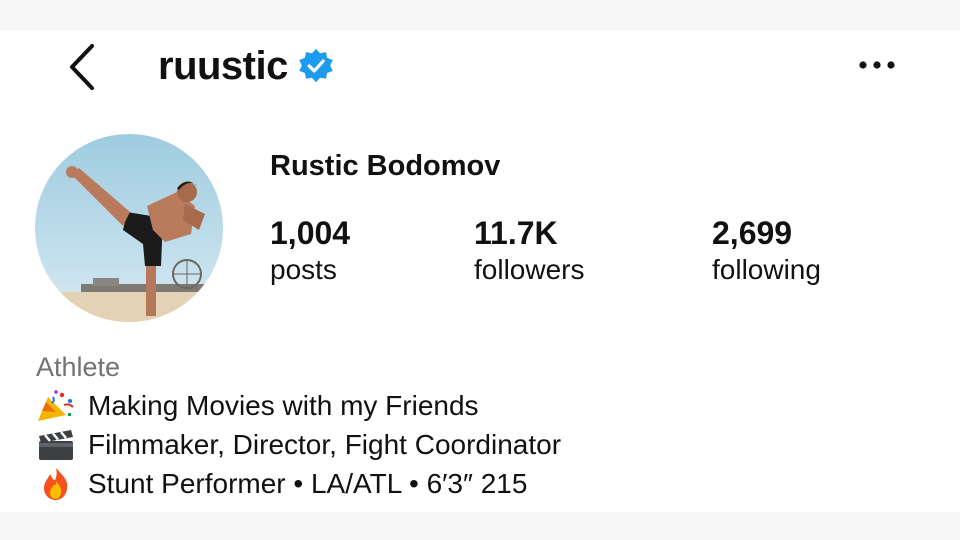 This screenshot has height=540, width=960. Describe the element at coordinates (303, 269) in the screenshot. I see `posts-label: posts` at that location.